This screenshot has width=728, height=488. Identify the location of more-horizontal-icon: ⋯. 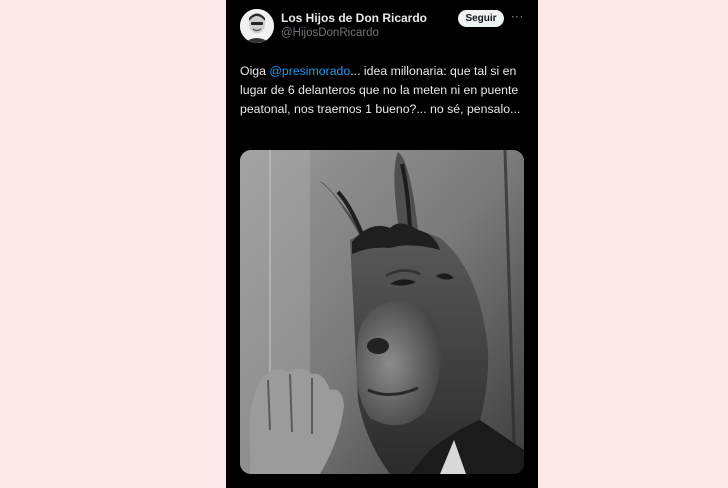
(517, 17).